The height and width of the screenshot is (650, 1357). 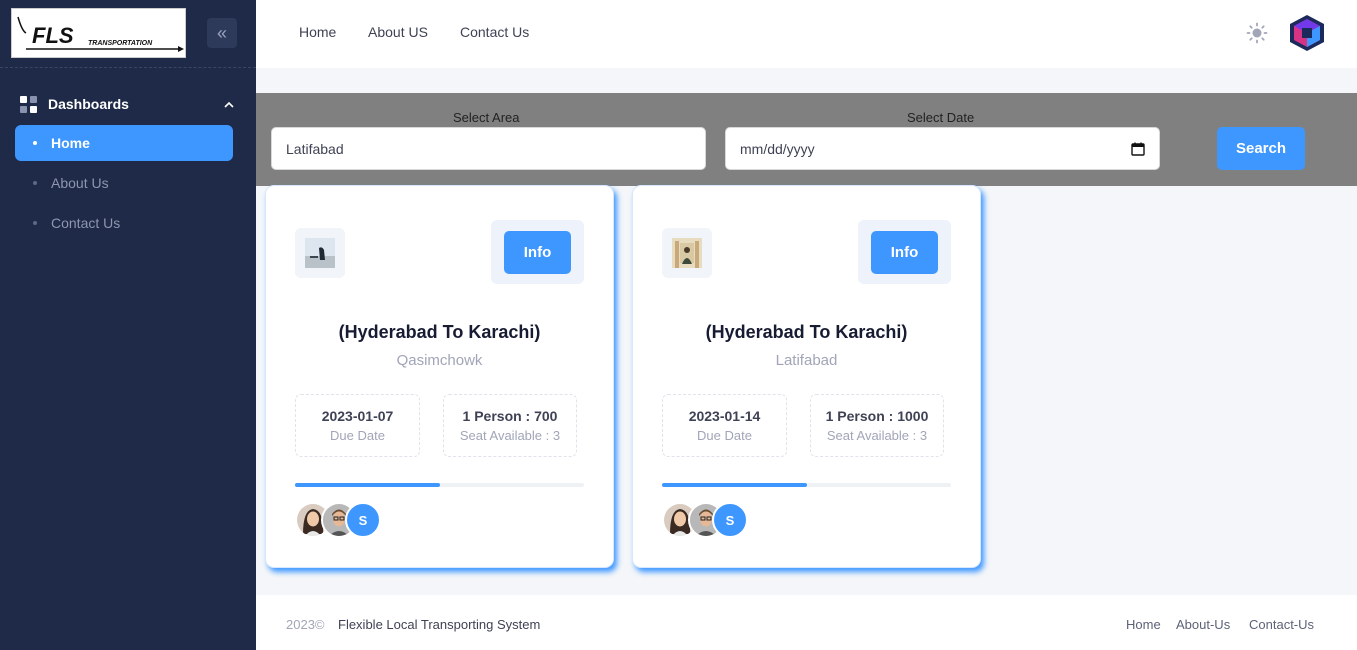 What do you see at coordinates (439, 624) in the screenshot?
I see `footer-site-name: Flexible Local Transporting System` at bounding box center [439, 624].